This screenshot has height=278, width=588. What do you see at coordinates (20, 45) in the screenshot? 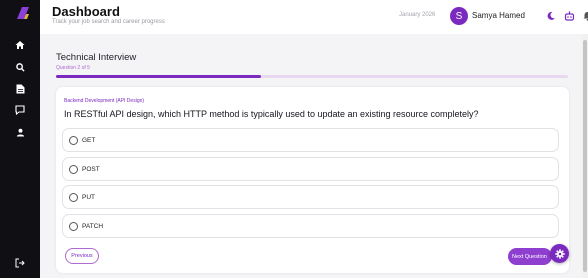
I see `home-icon` at bounding box center [20, 45].